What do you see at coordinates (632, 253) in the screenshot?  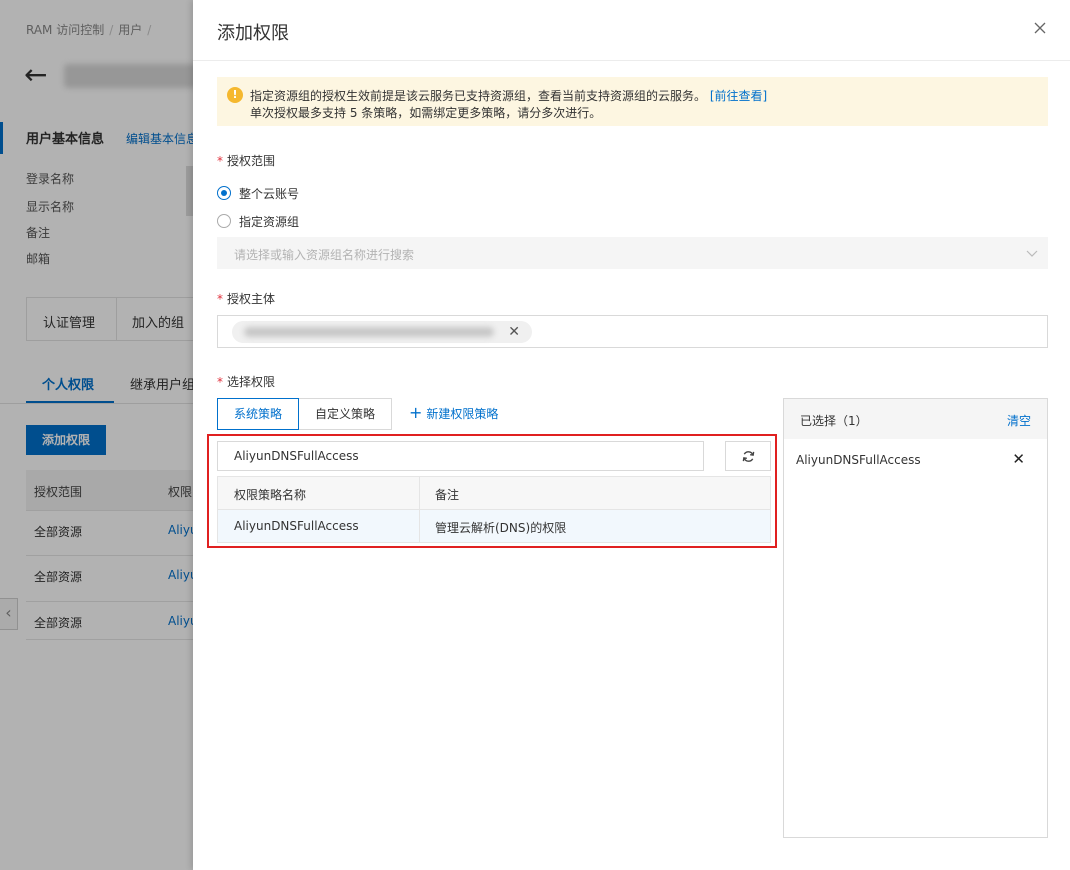 I see `resource-group-select: 请选择或输入资源组名称进行搜索` at bounding box center [632, 253].